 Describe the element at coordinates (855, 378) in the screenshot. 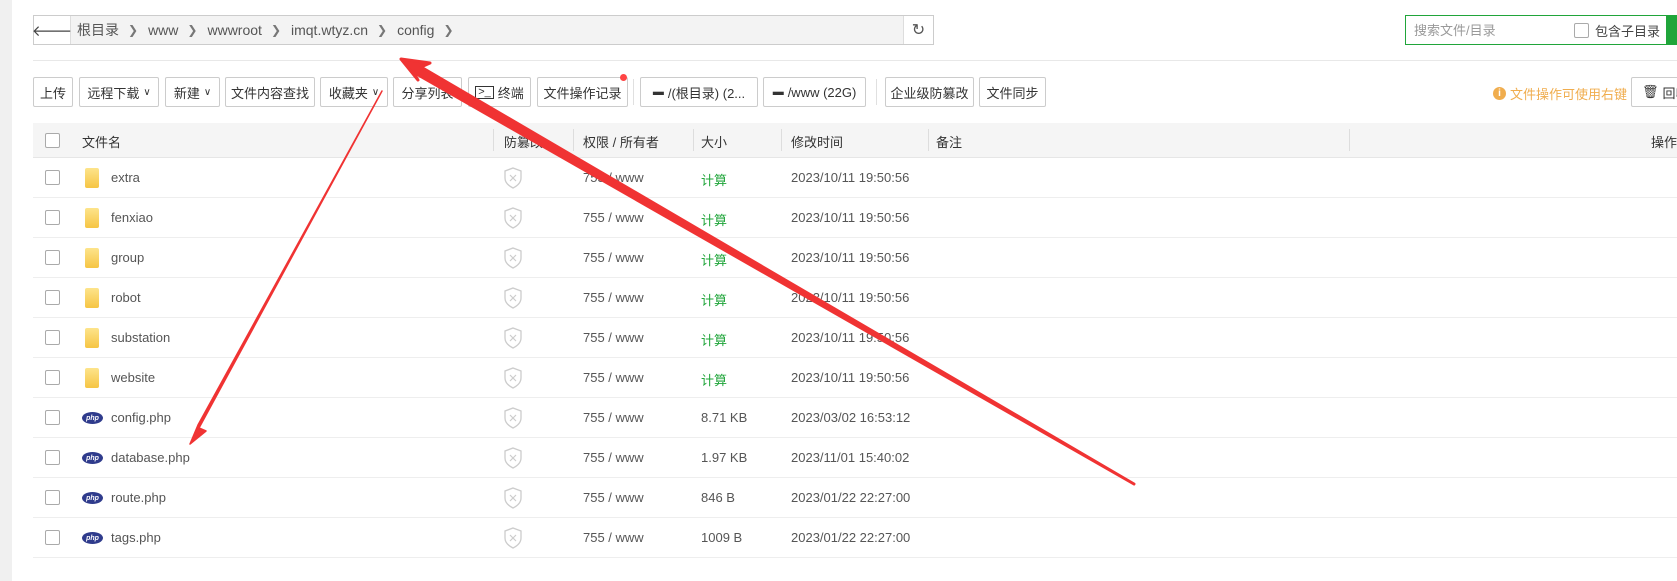

I see `table-row: website 755 / www 计算 2023/10/11 19:50:56` at that location.